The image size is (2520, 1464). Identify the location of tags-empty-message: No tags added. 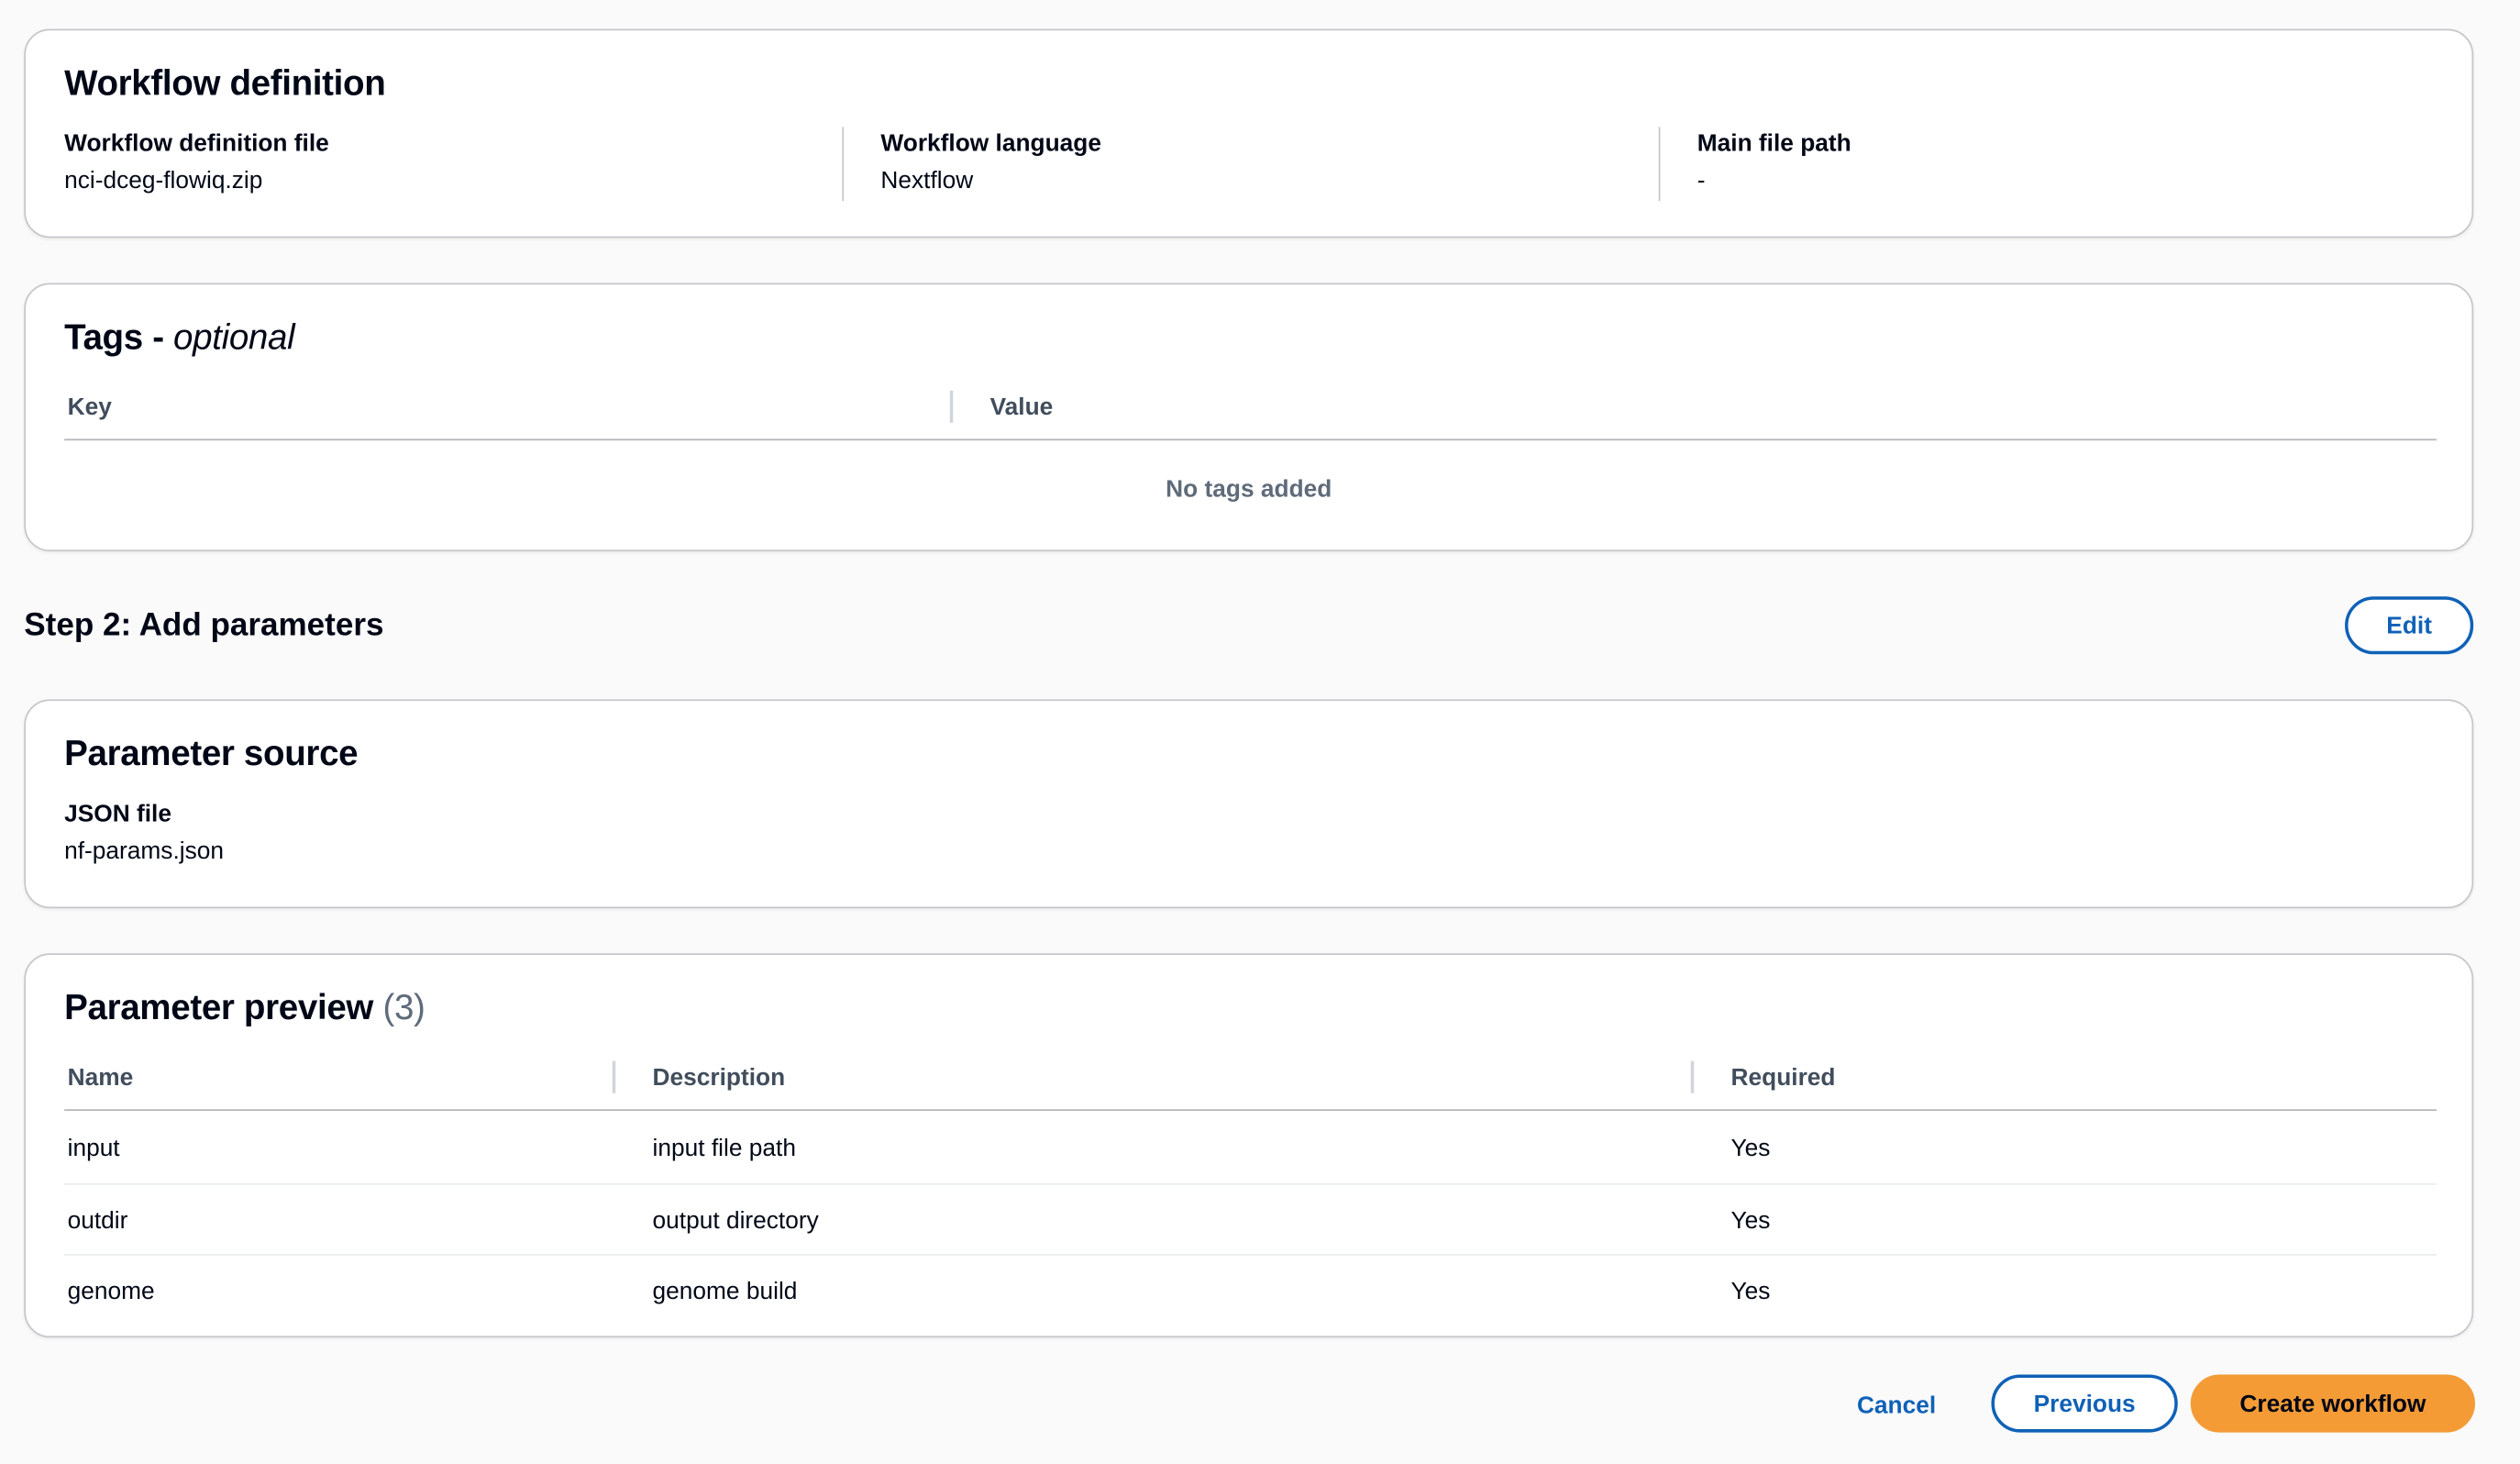
(1249, 489).